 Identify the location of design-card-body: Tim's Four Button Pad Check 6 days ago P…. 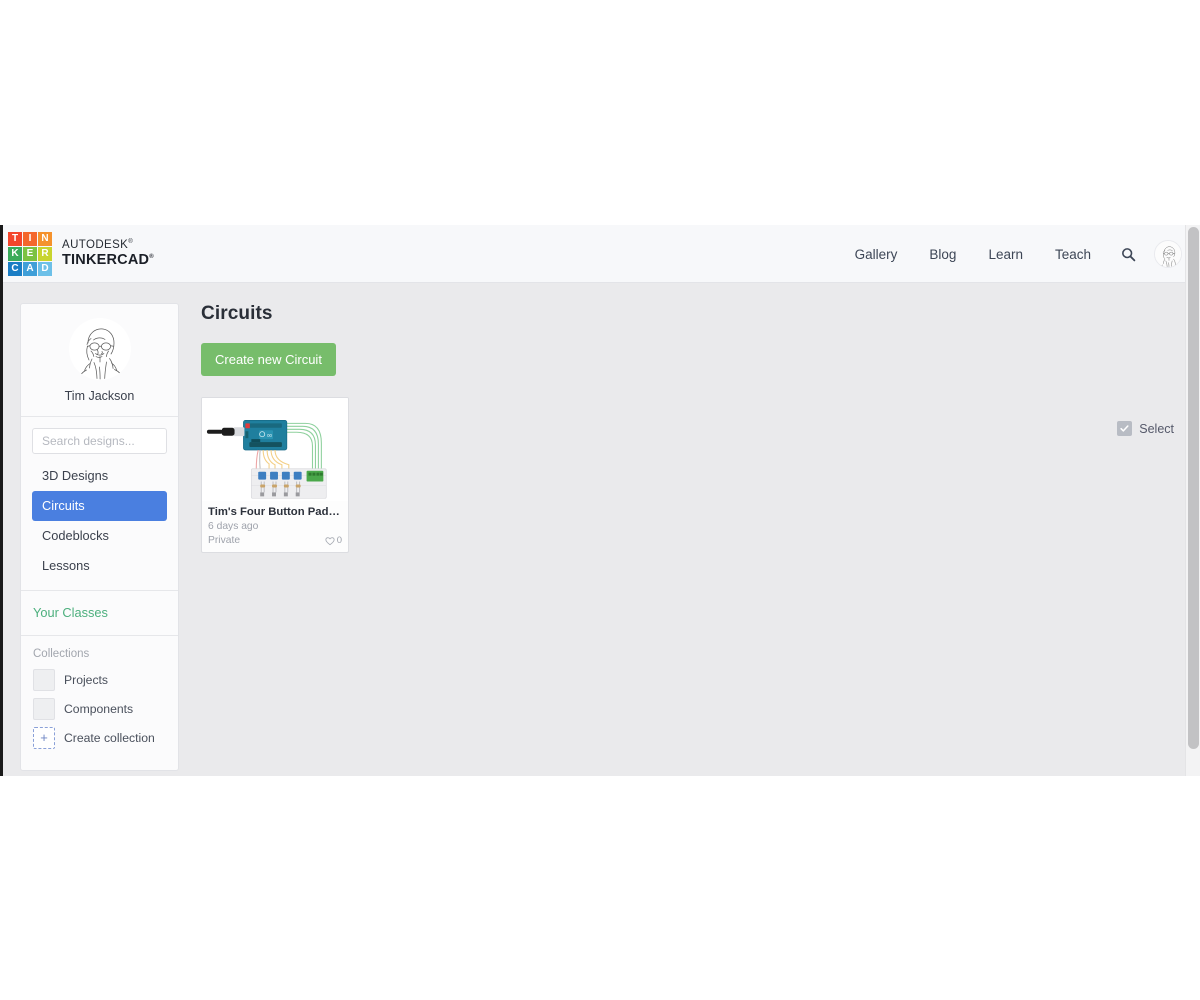
(275, 526).